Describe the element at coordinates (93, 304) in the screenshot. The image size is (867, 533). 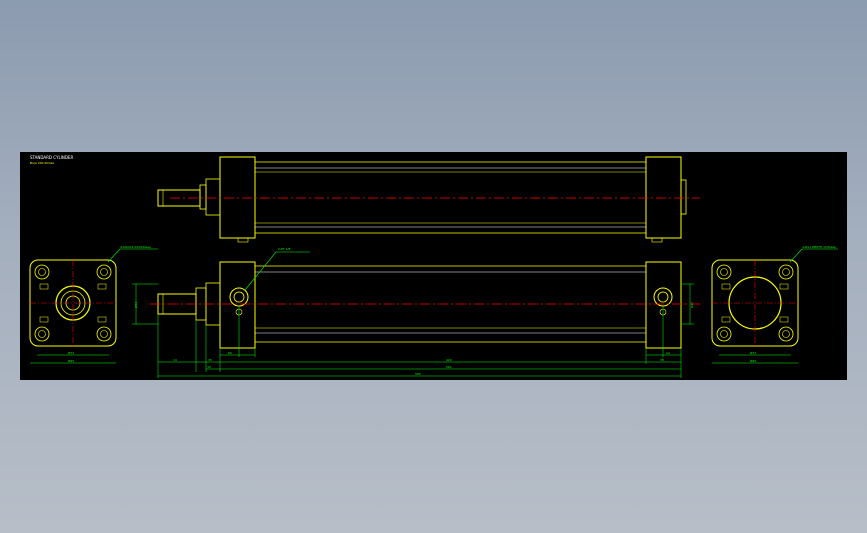
I see `left-end-view: 4-M10X1.5X20/Deep Ø72 Ø95` at that location.